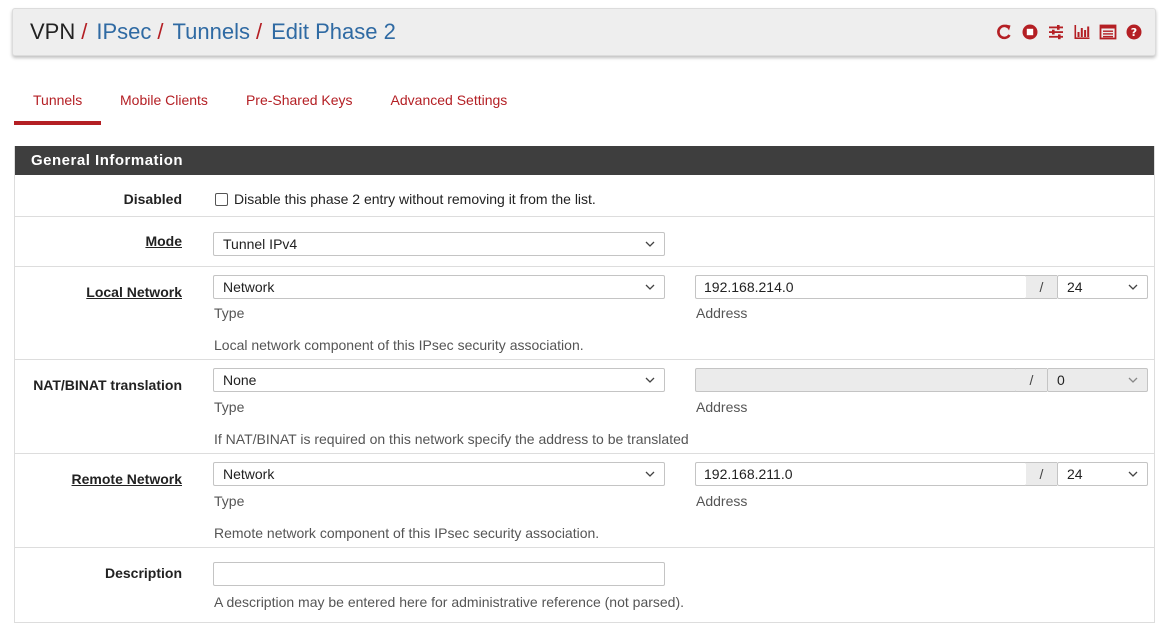  I want to click on remote-network-type-select: Network, so click(439, 474).